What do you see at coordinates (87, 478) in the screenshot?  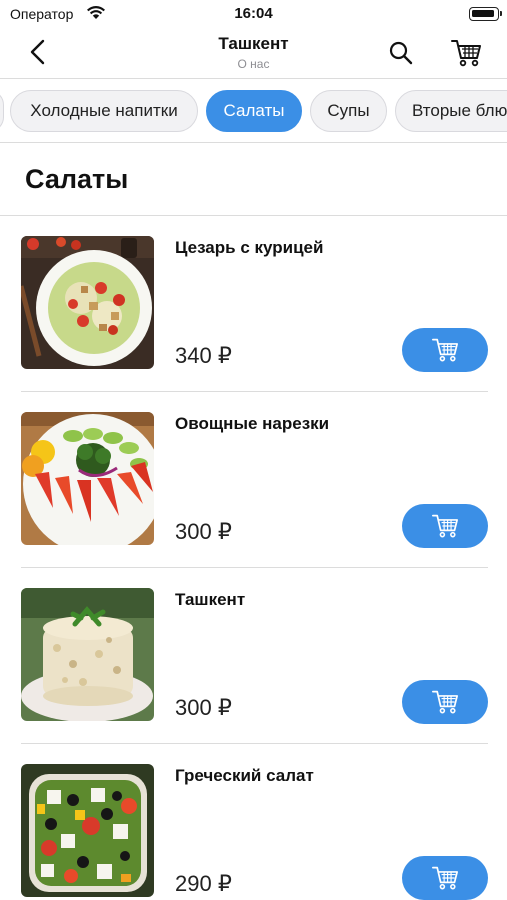 I see `dish-image-vegetables` at bounding box center [87, 478].